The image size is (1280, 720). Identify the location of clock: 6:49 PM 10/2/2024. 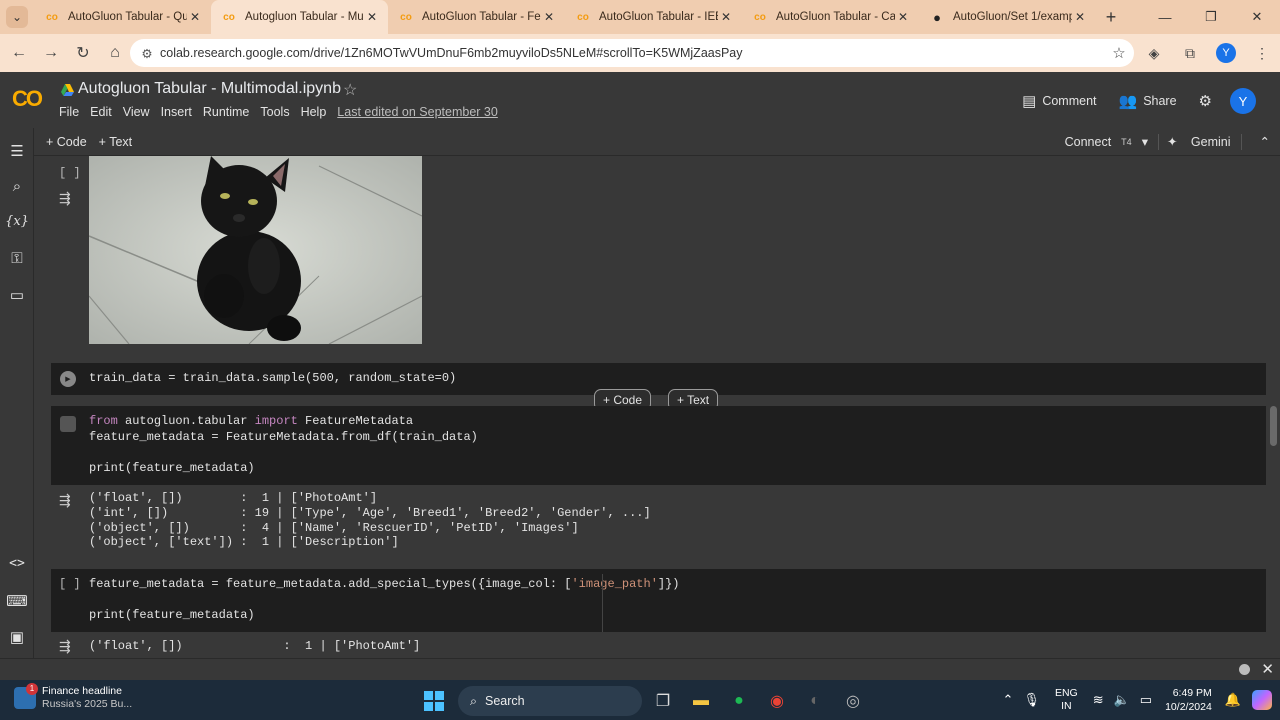
(1188, 700).